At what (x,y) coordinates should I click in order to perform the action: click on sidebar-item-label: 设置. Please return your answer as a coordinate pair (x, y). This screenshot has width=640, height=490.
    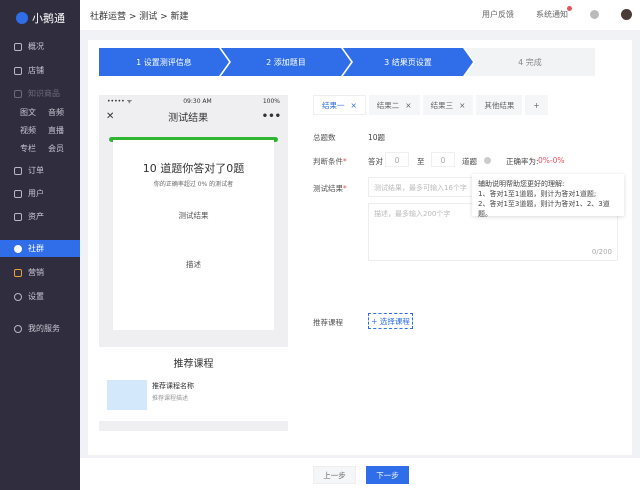
    Looking at the image, I should click on (36, 296).